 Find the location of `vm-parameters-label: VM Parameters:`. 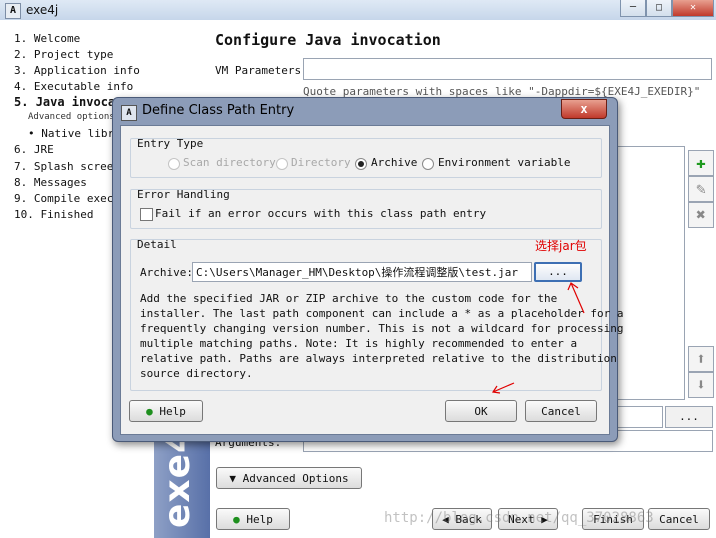

vm-parameters-label: VM Parameters: is located at coordinates (261, 70).